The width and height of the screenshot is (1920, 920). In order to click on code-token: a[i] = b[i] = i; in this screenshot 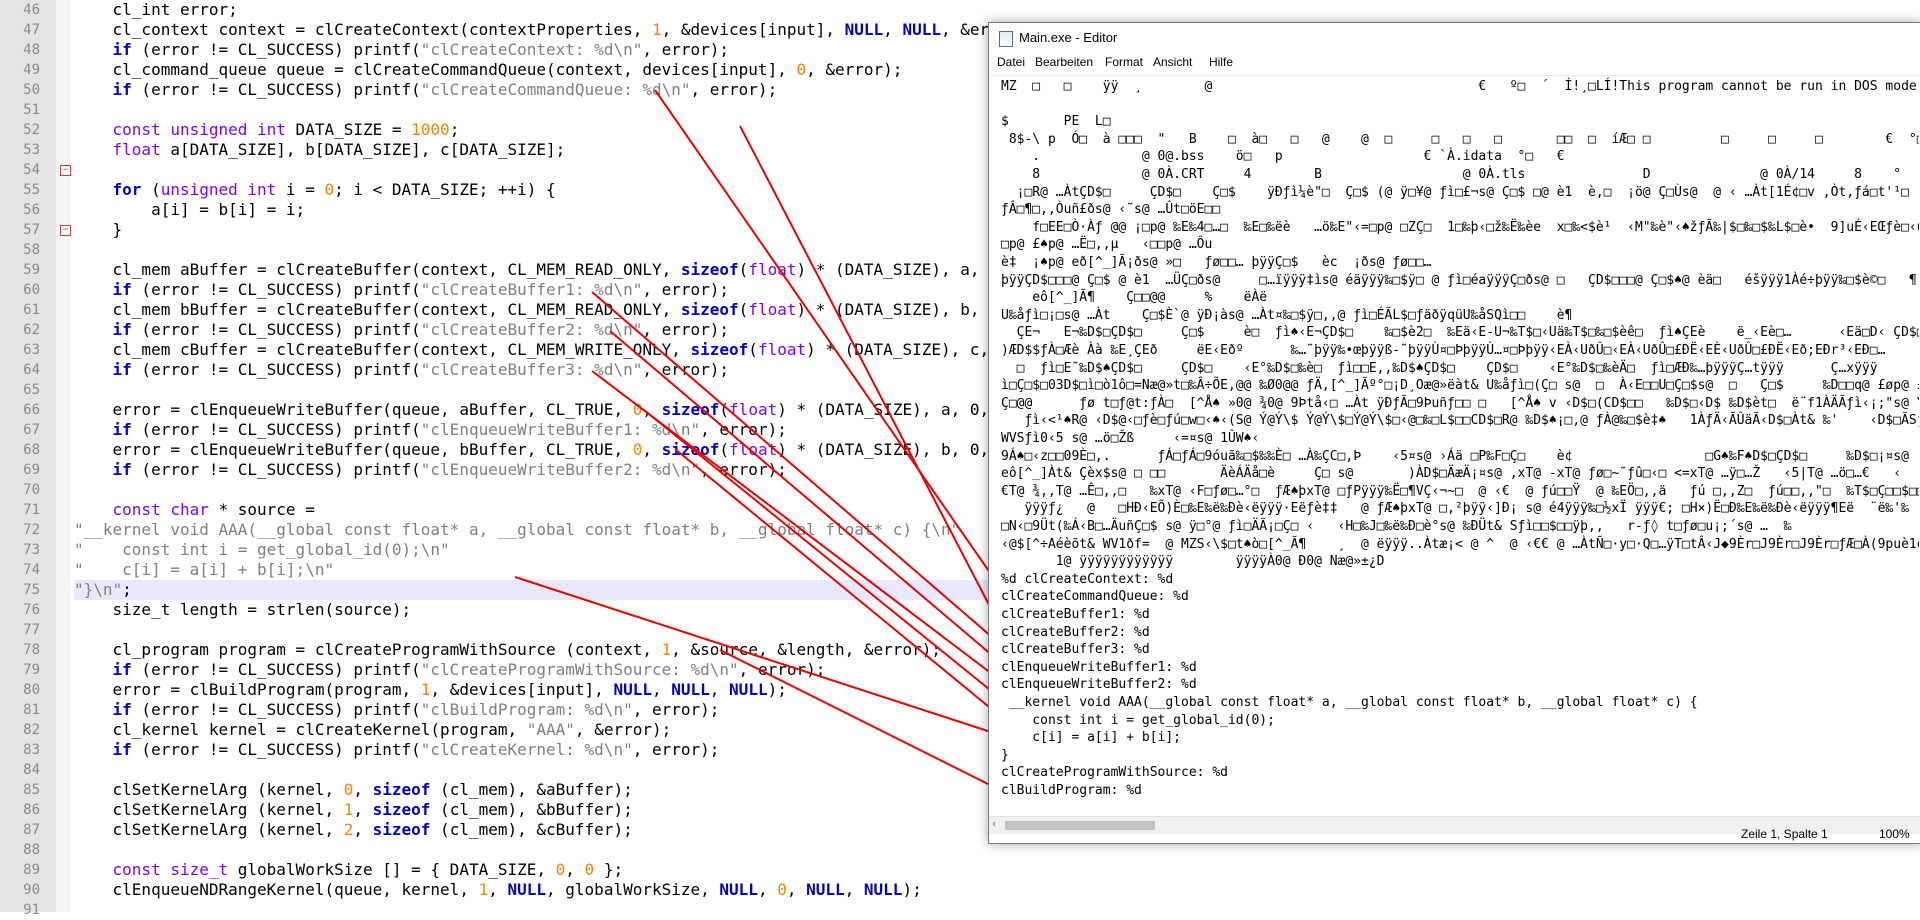, I will do `click(190, 209)`.